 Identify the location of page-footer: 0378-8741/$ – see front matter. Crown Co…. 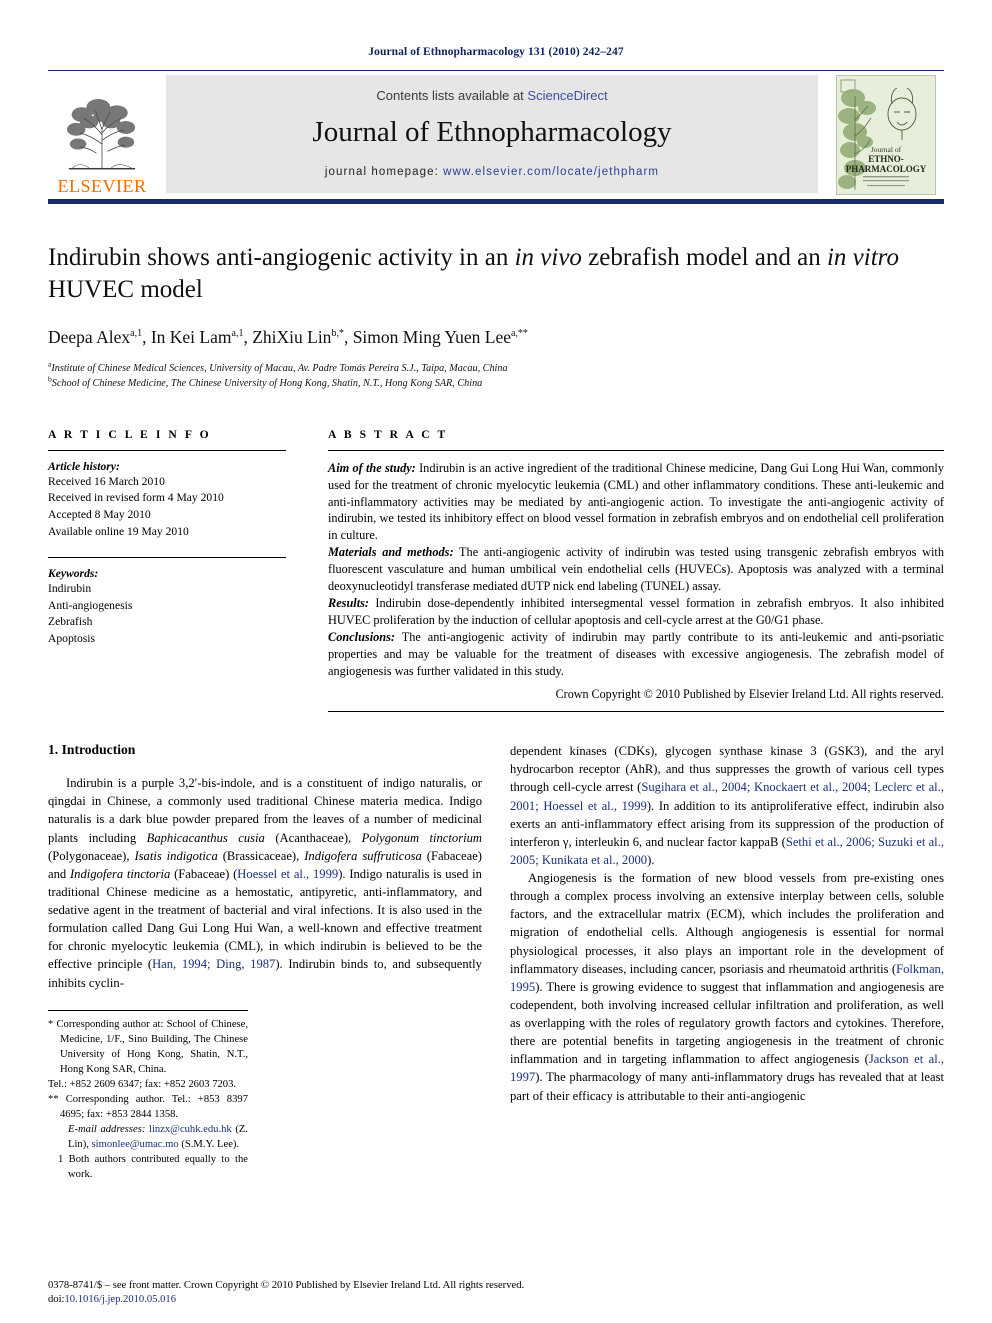
(496, 1291).